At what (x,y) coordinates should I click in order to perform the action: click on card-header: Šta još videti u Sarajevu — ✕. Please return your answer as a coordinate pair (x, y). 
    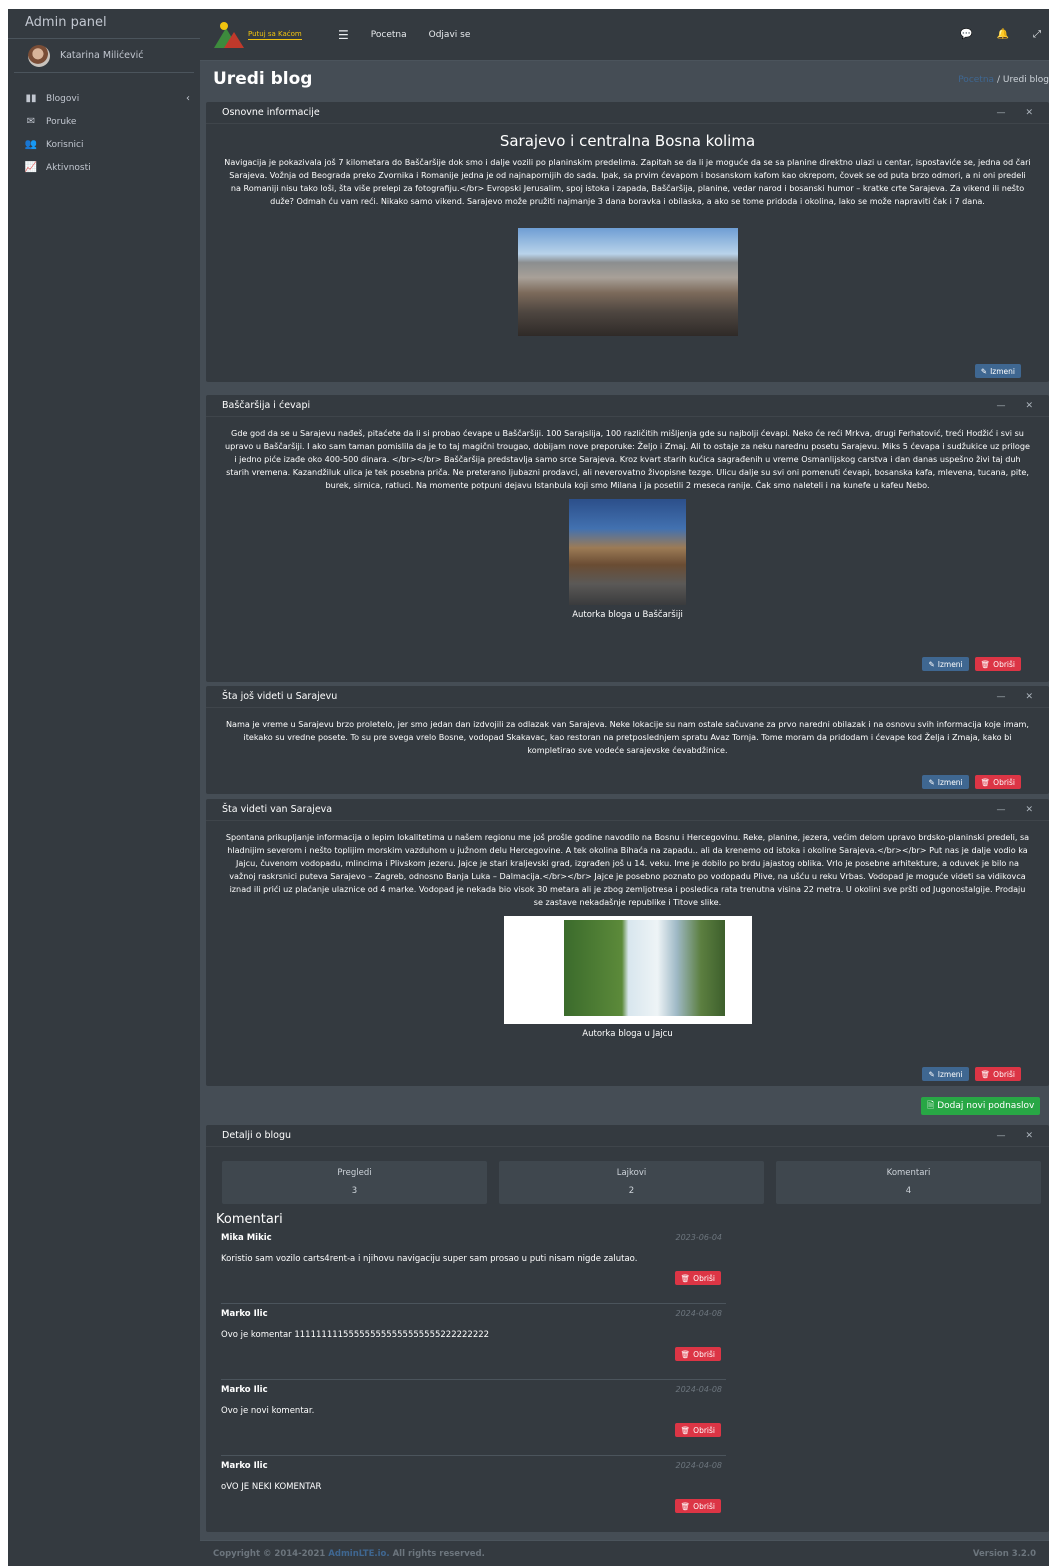
    Looking at the image, I should click on (627, 697).